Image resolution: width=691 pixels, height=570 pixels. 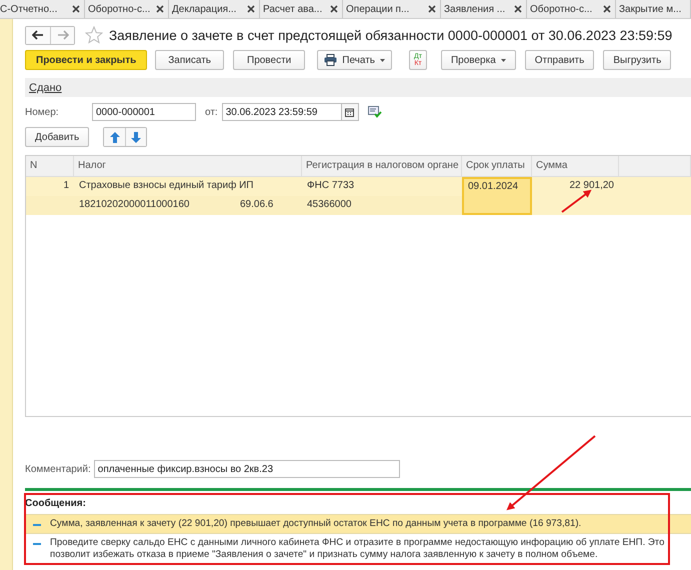 I want to click on calendar-button, so click(x=350, y=112).